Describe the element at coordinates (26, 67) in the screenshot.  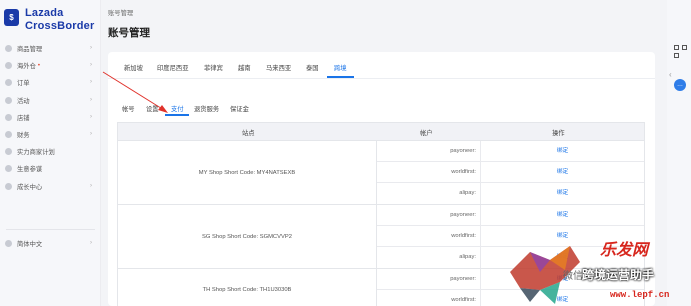
I see `sidebar-item-label: 海外仓` at that location.